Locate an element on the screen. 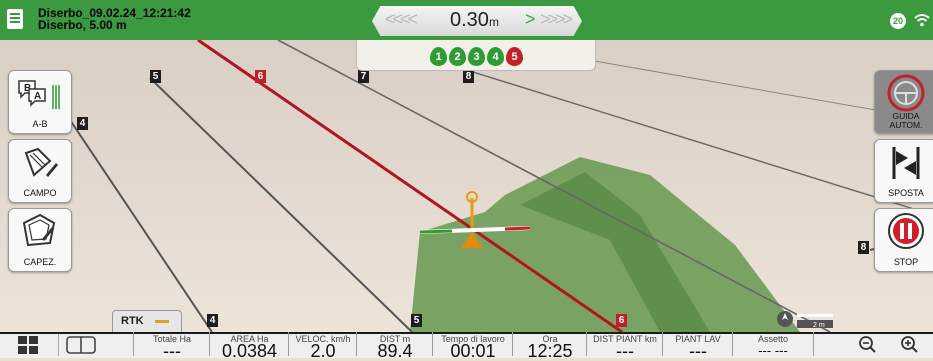 The width and height of the screenshot is (933, 361). document-icon is located at coordinates (15, 19).